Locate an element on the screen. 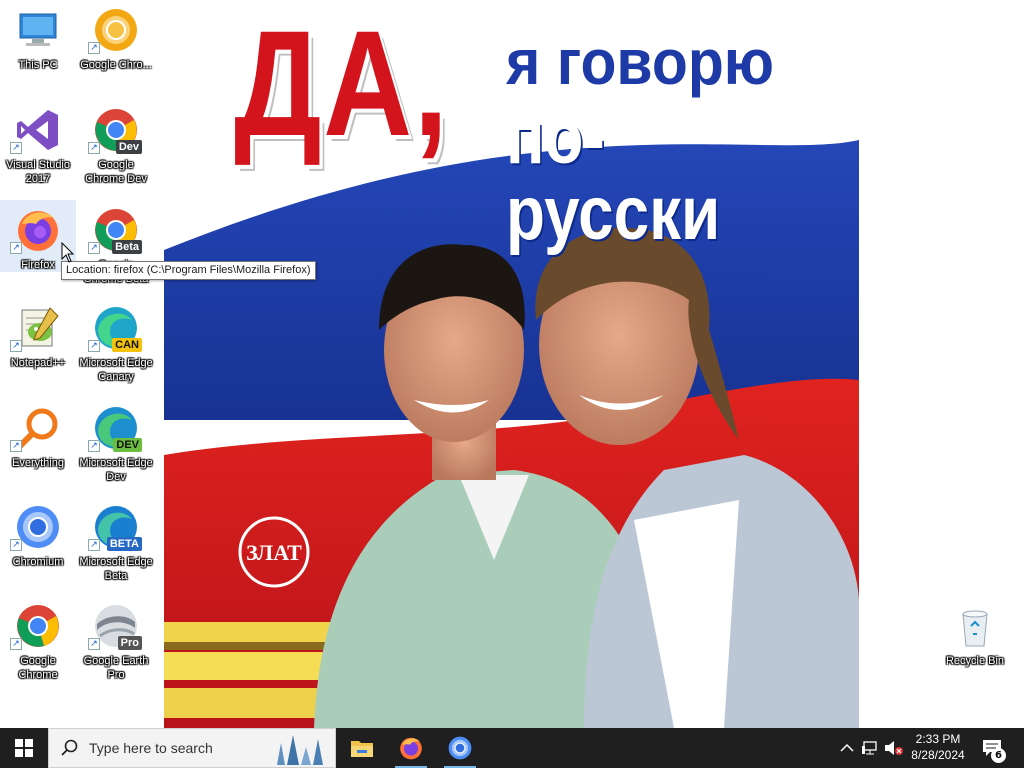 Image resolution: width=1024 pixels, height=768 pixels. chevron-up-icon is located at coordinates (847, 747).